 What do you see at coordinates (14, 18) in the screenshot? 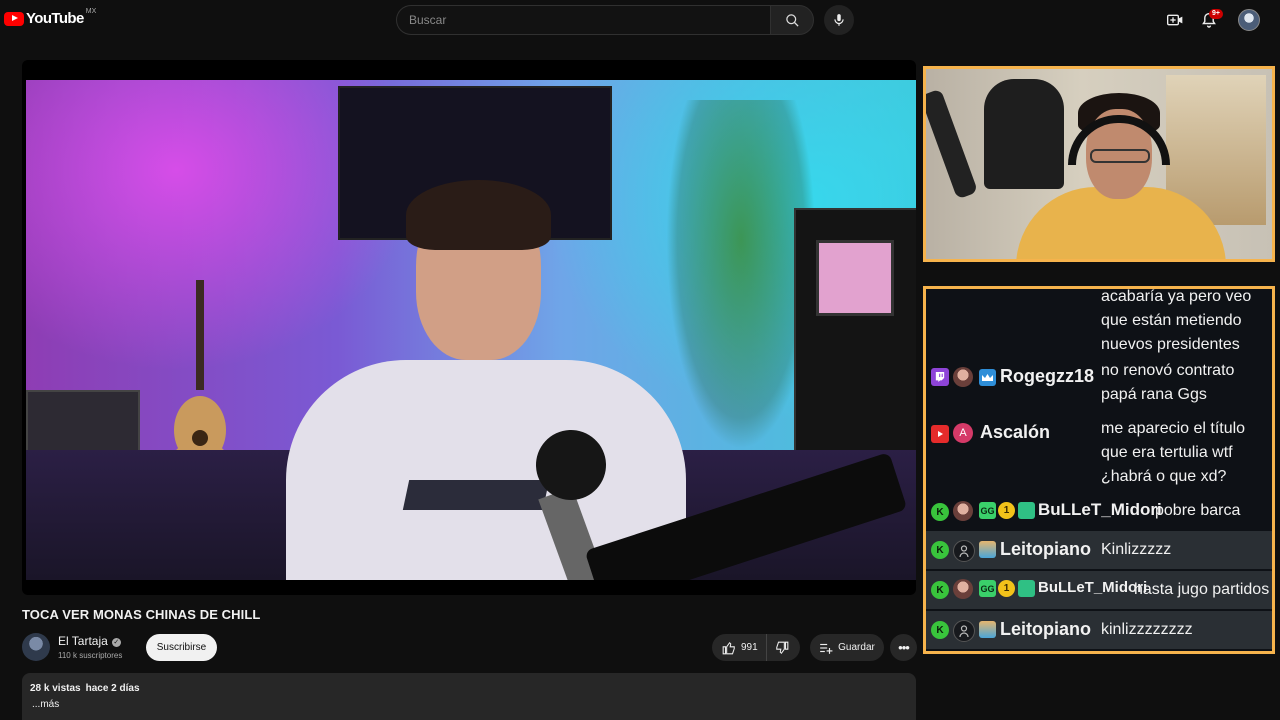
I see `youtube-play-icon` at bounding box center [14, 18].